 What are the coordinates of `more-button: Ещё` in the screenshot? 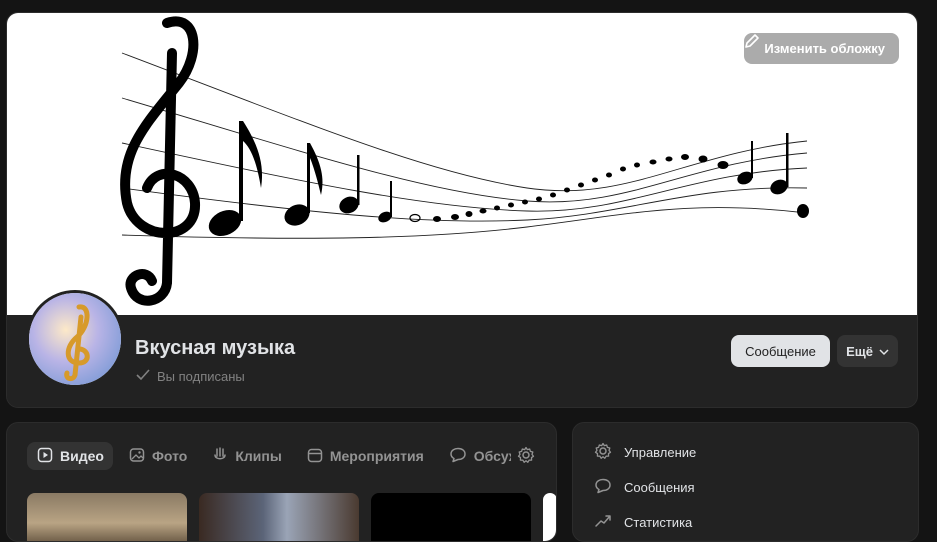 It's located at (867, 351).